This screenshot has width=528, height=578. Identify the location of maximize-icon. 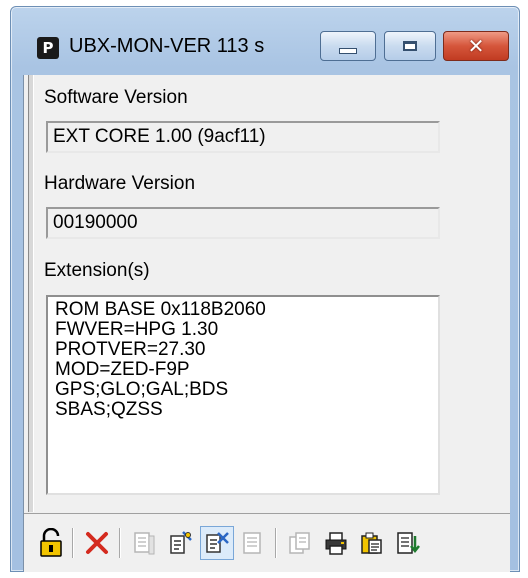
(410, 46).